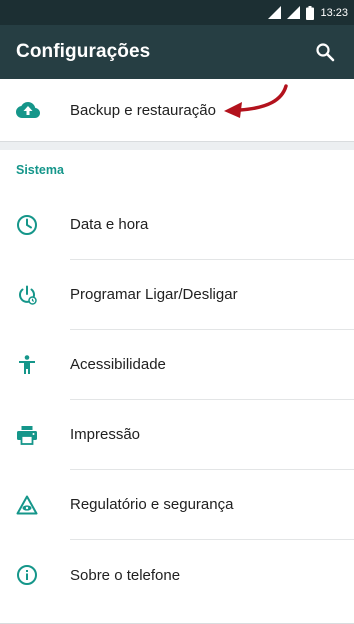 The image size is (354, 624). I want to click on page-title: Configurações, so click(83, 51).